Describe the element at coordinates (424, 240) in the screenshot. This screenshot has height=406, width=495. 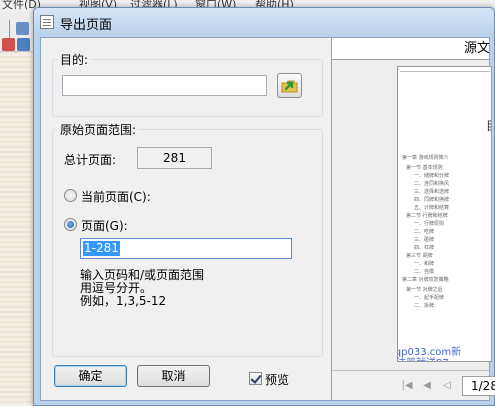
I see `toc-entry: 三、碰牌` at that location.